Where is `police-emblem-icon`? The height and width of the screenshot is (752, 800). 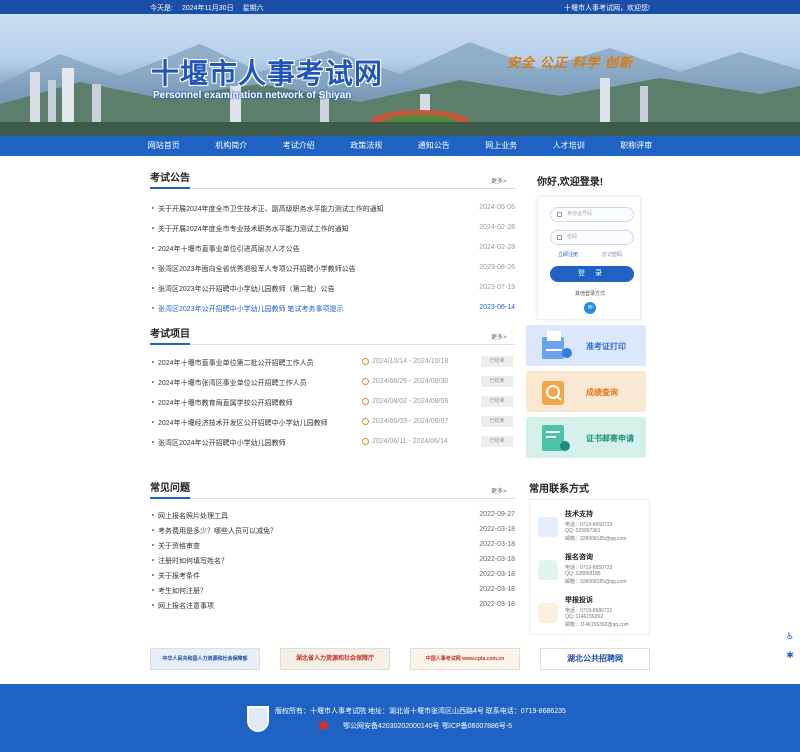 police-emblem-icon is located at coordinates (323, 725).